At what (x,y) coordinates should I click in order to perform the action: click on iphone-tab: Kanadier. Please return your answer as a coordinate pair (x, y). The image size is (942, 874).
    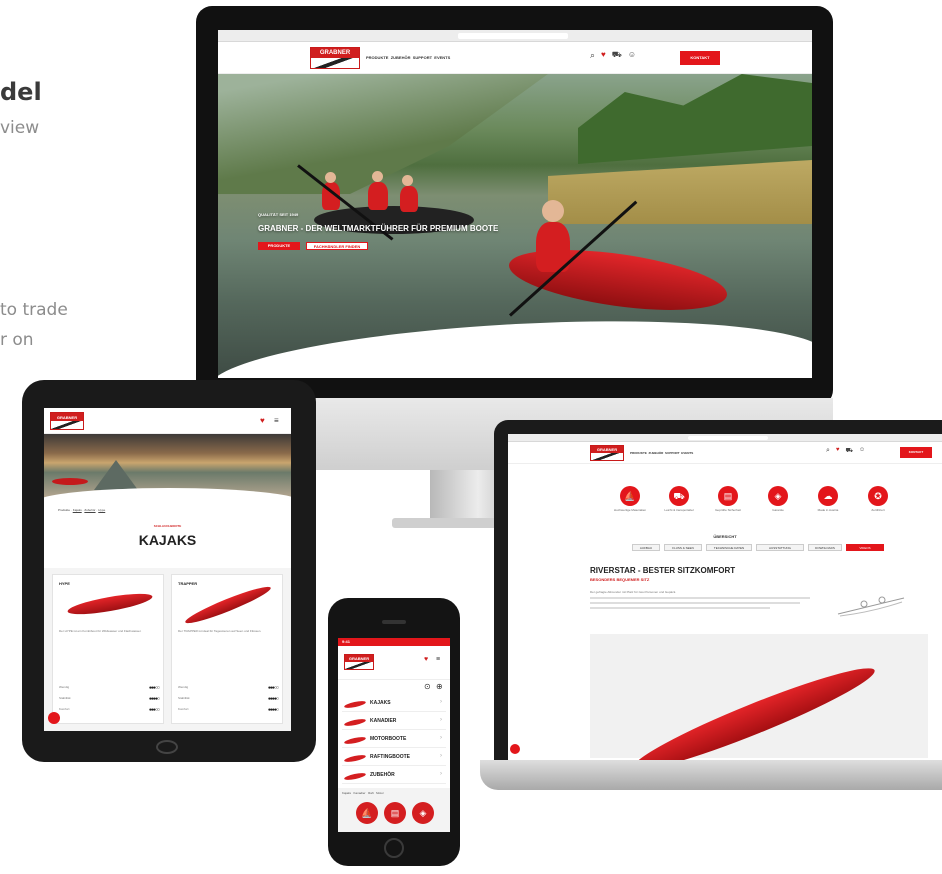
    Looking at the image, I should click on (360, 793).